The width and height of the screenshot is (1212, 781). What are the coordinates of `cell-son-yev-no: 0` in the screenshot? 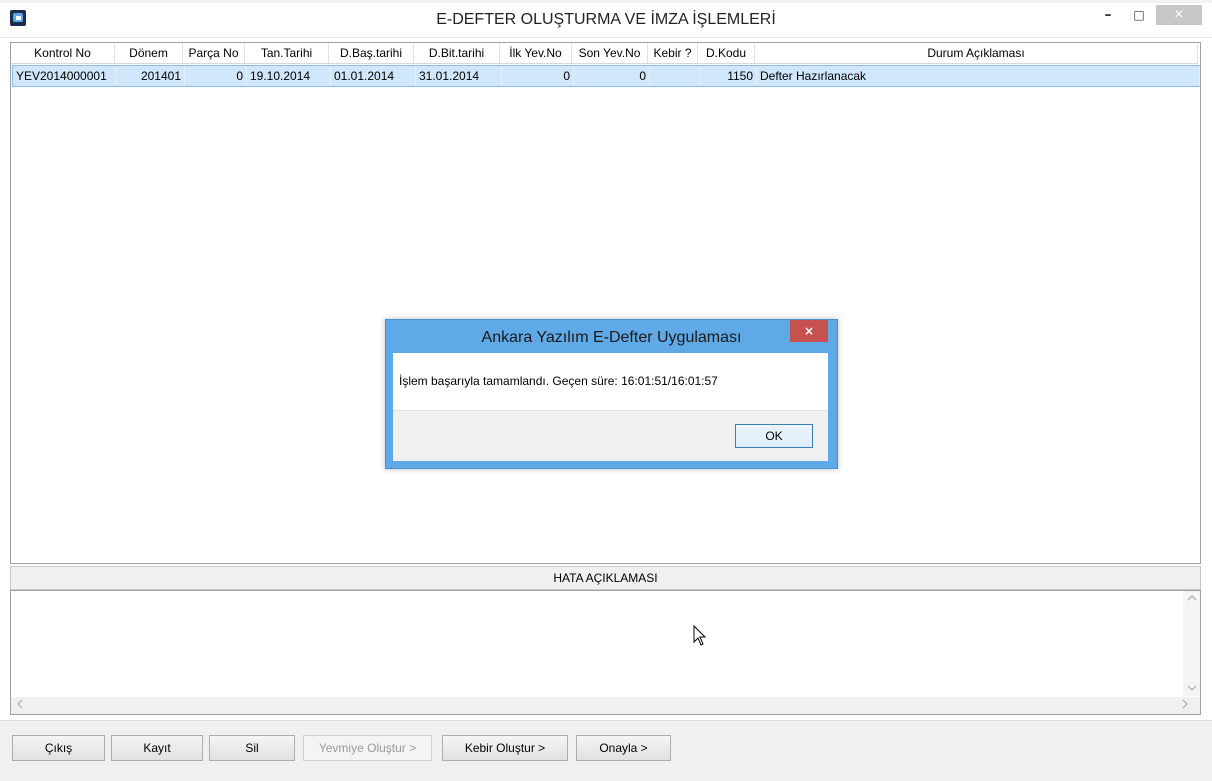 It's located at (612, 76).